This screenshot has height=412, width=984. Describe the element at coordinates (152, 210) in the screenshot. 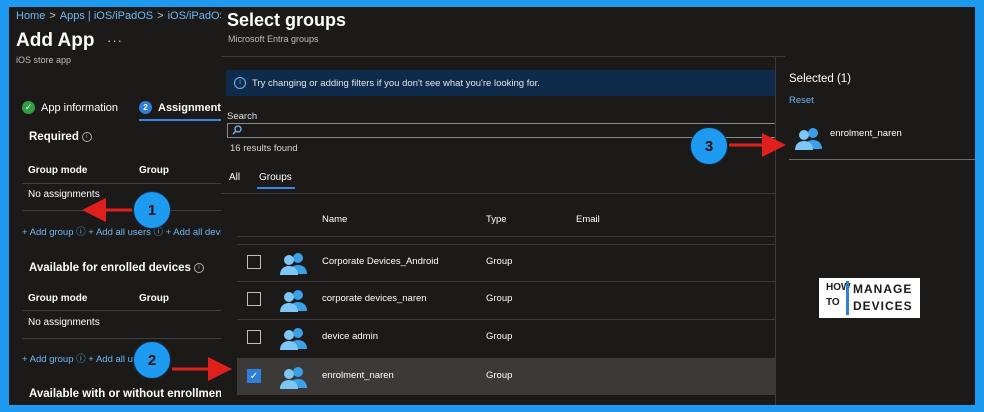

I see `callout-badge-1: 1` at that location.